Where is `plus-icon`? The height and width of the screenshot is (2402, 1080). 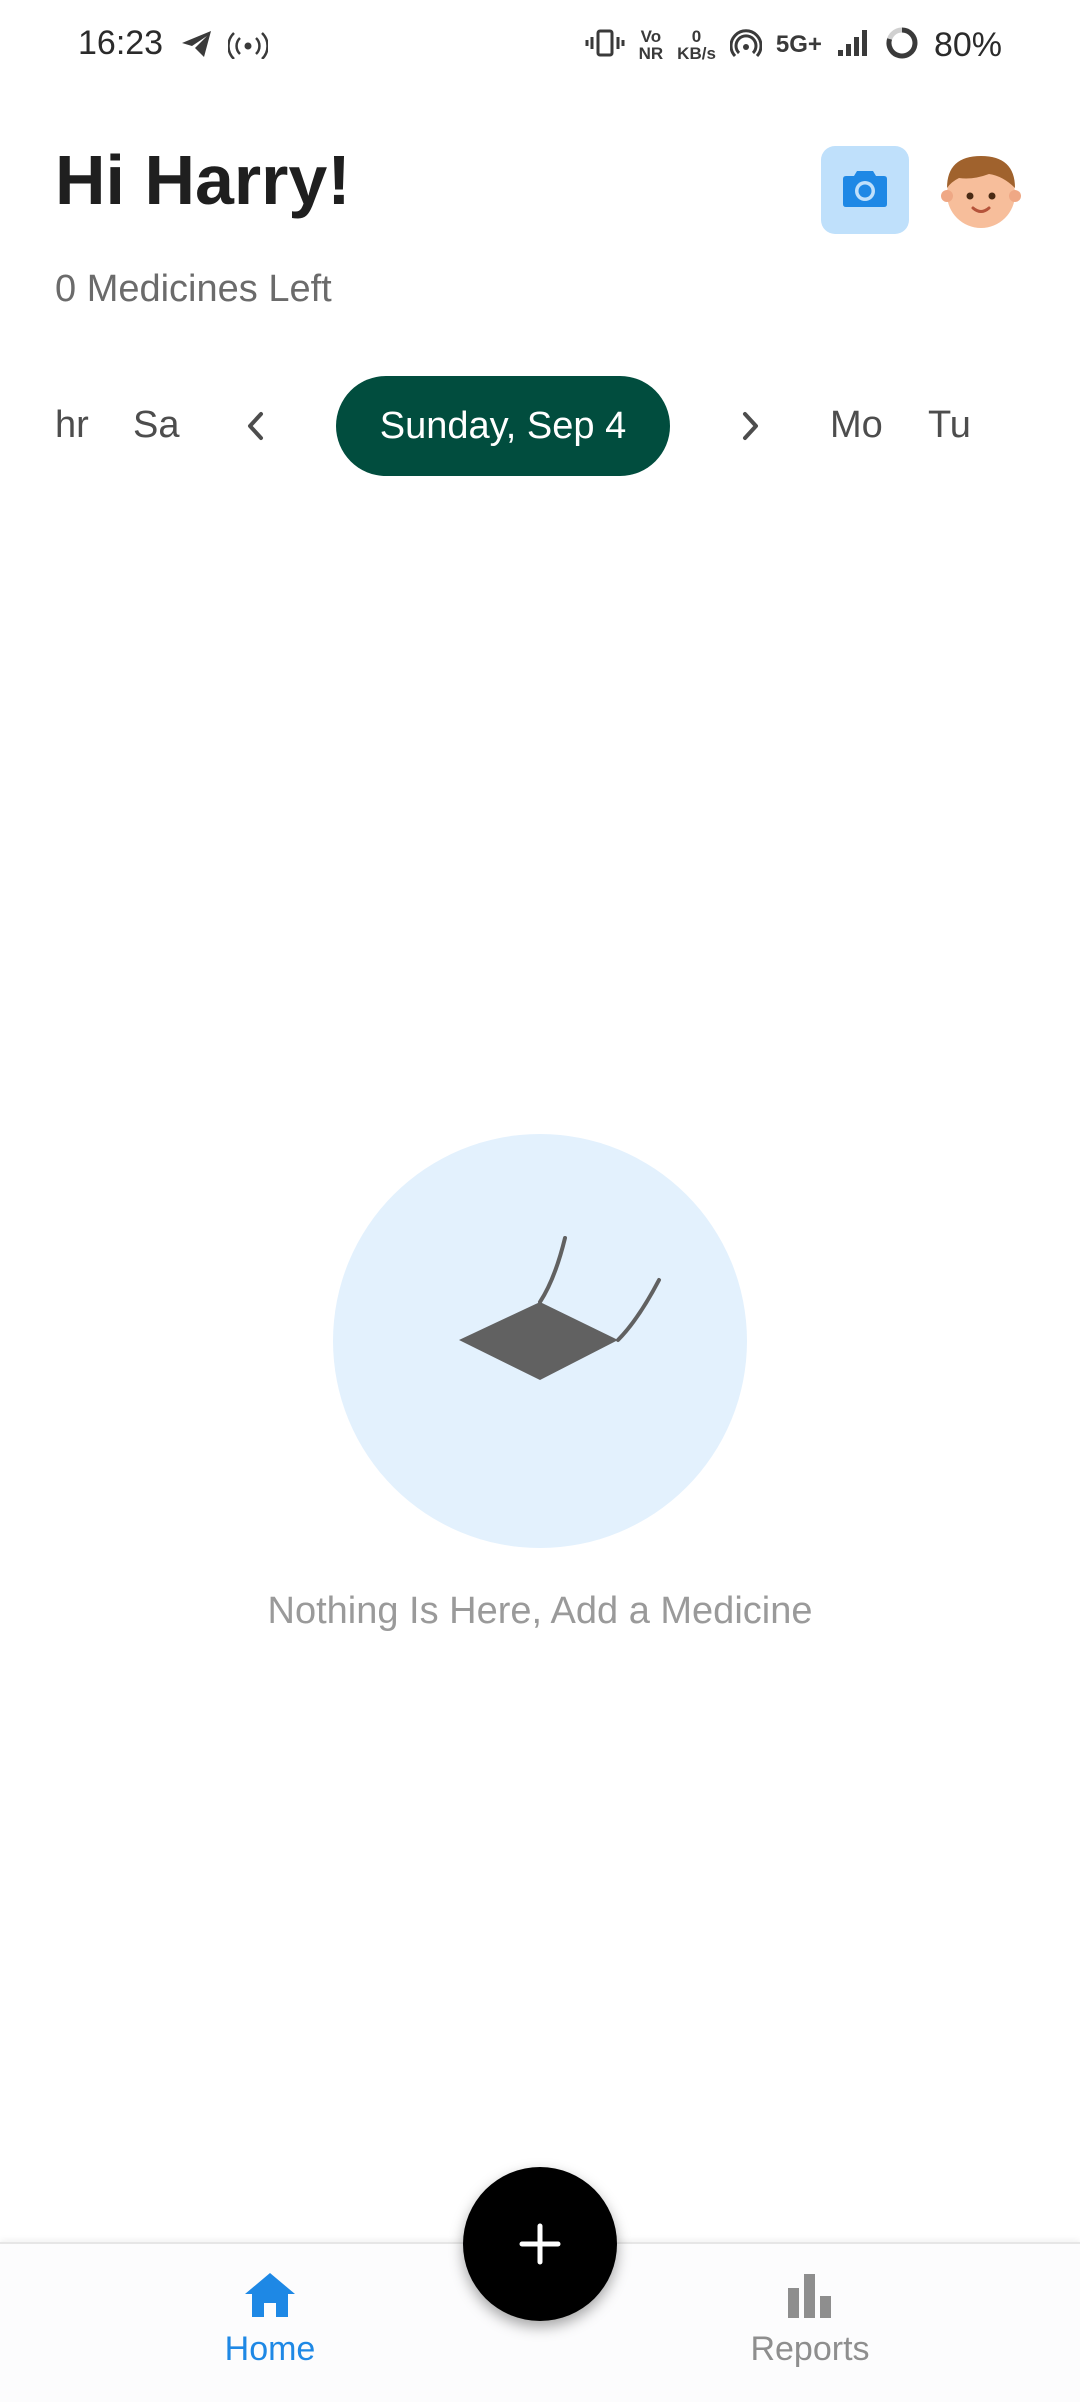
plus-icon is located at coordinates (540, 2244).